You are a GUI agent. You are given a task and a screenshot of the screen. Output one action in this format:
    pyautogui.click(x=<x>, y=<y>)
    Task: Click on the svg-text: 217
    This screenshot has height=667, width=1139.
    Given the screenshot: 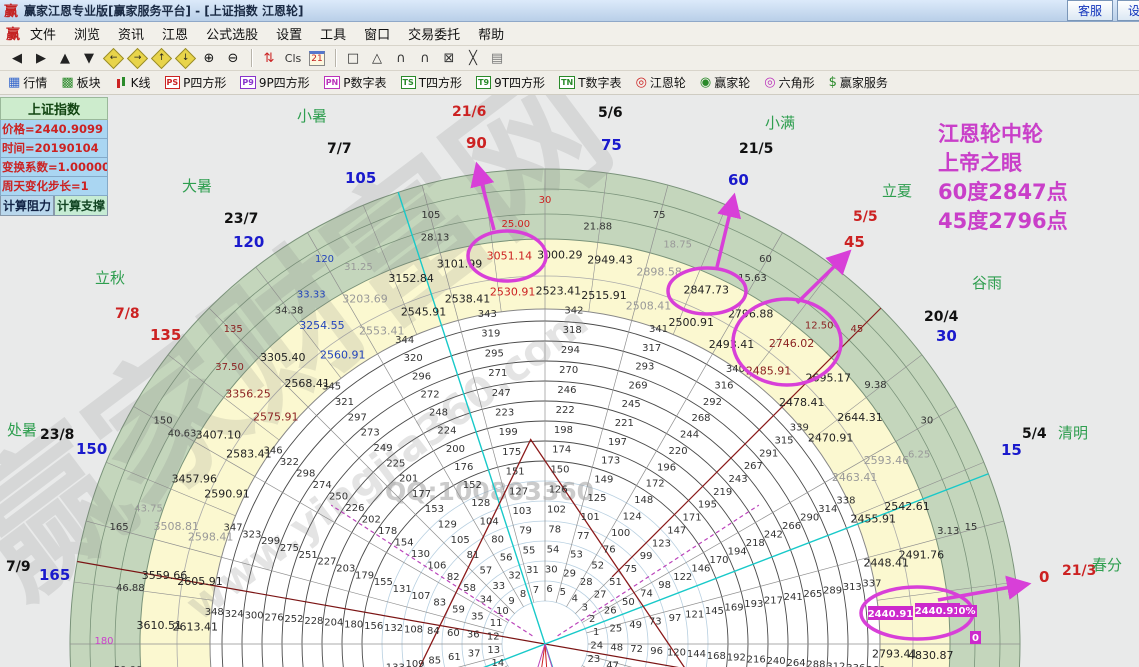 What is the action you would take?
    pyautogui.click(x=773, y=601)
    